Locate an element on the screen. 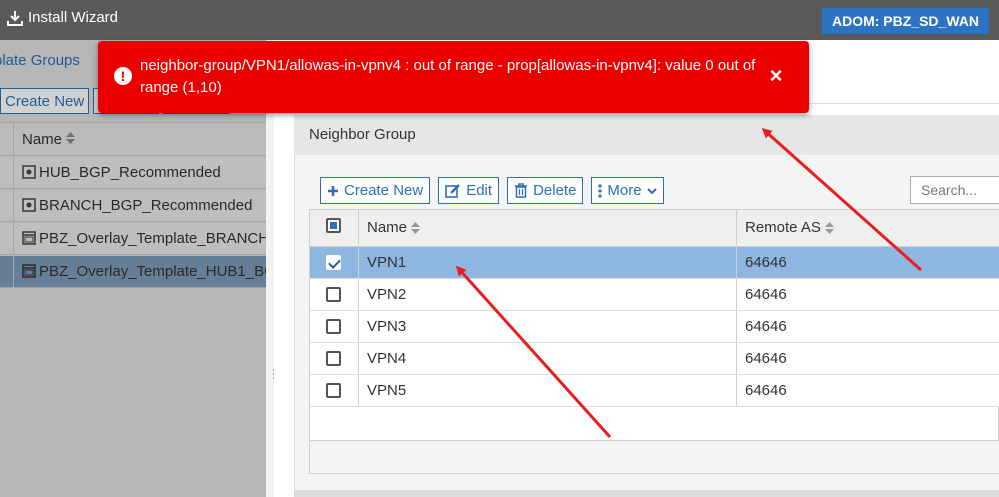 The width and height of the screenshot is (999, 497). delete-label: Delete is located at coordinates (555, 190).